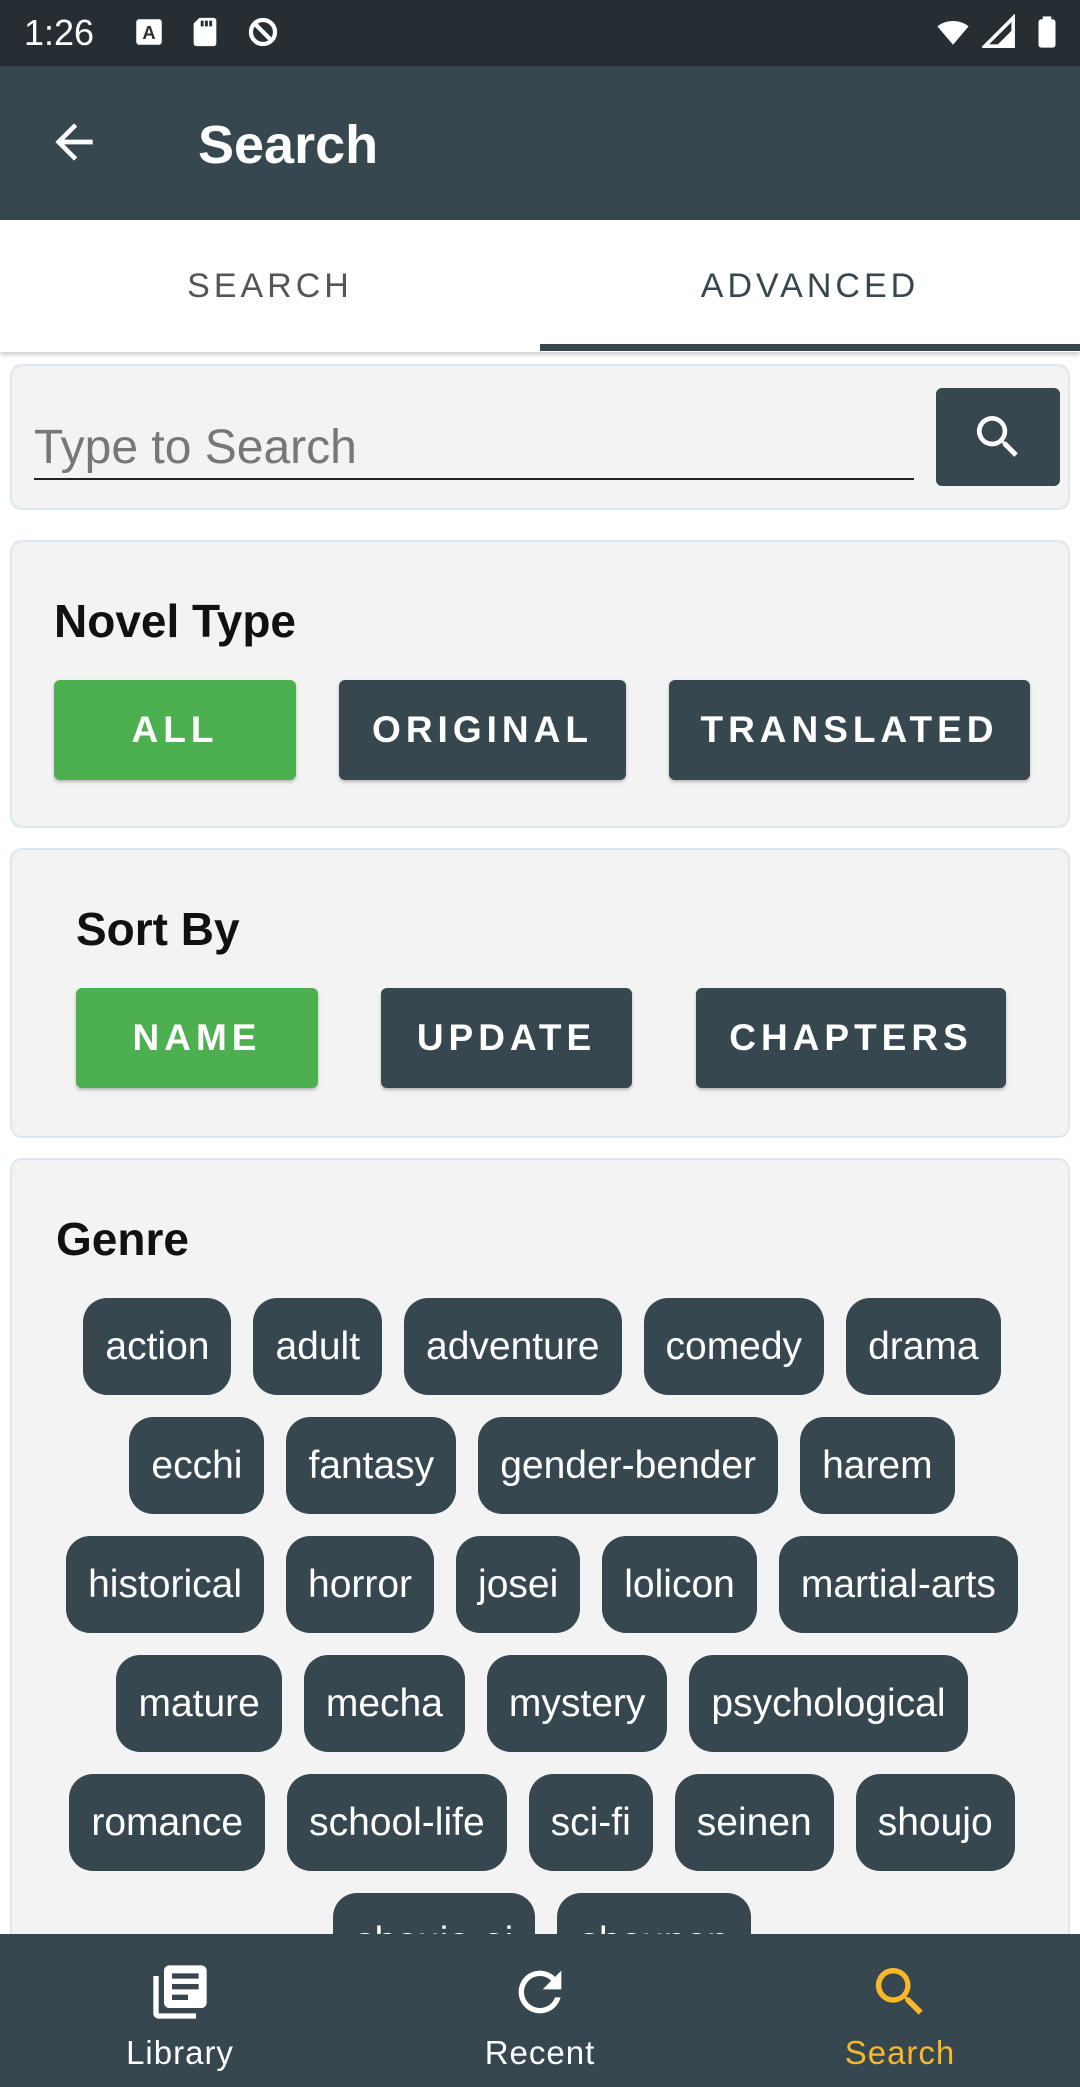 Image resolution: width=1080 pixels, height=2087 pixels. I want to click on active-tab-indicator, so click(810, 347).